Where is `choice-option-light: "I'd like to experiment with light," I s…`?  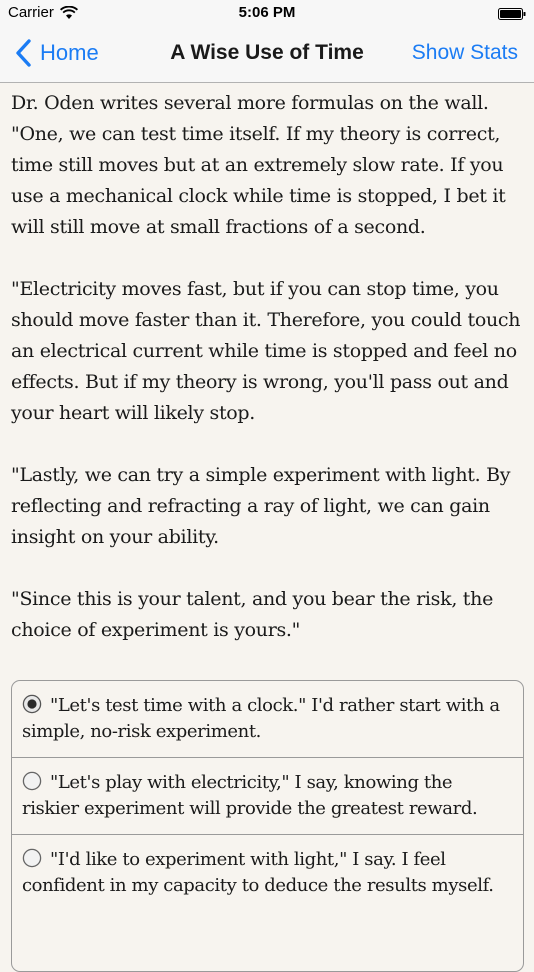 choice-option-light: "I'd like to experiment with light," I s… is located at coordinates (267, 873).